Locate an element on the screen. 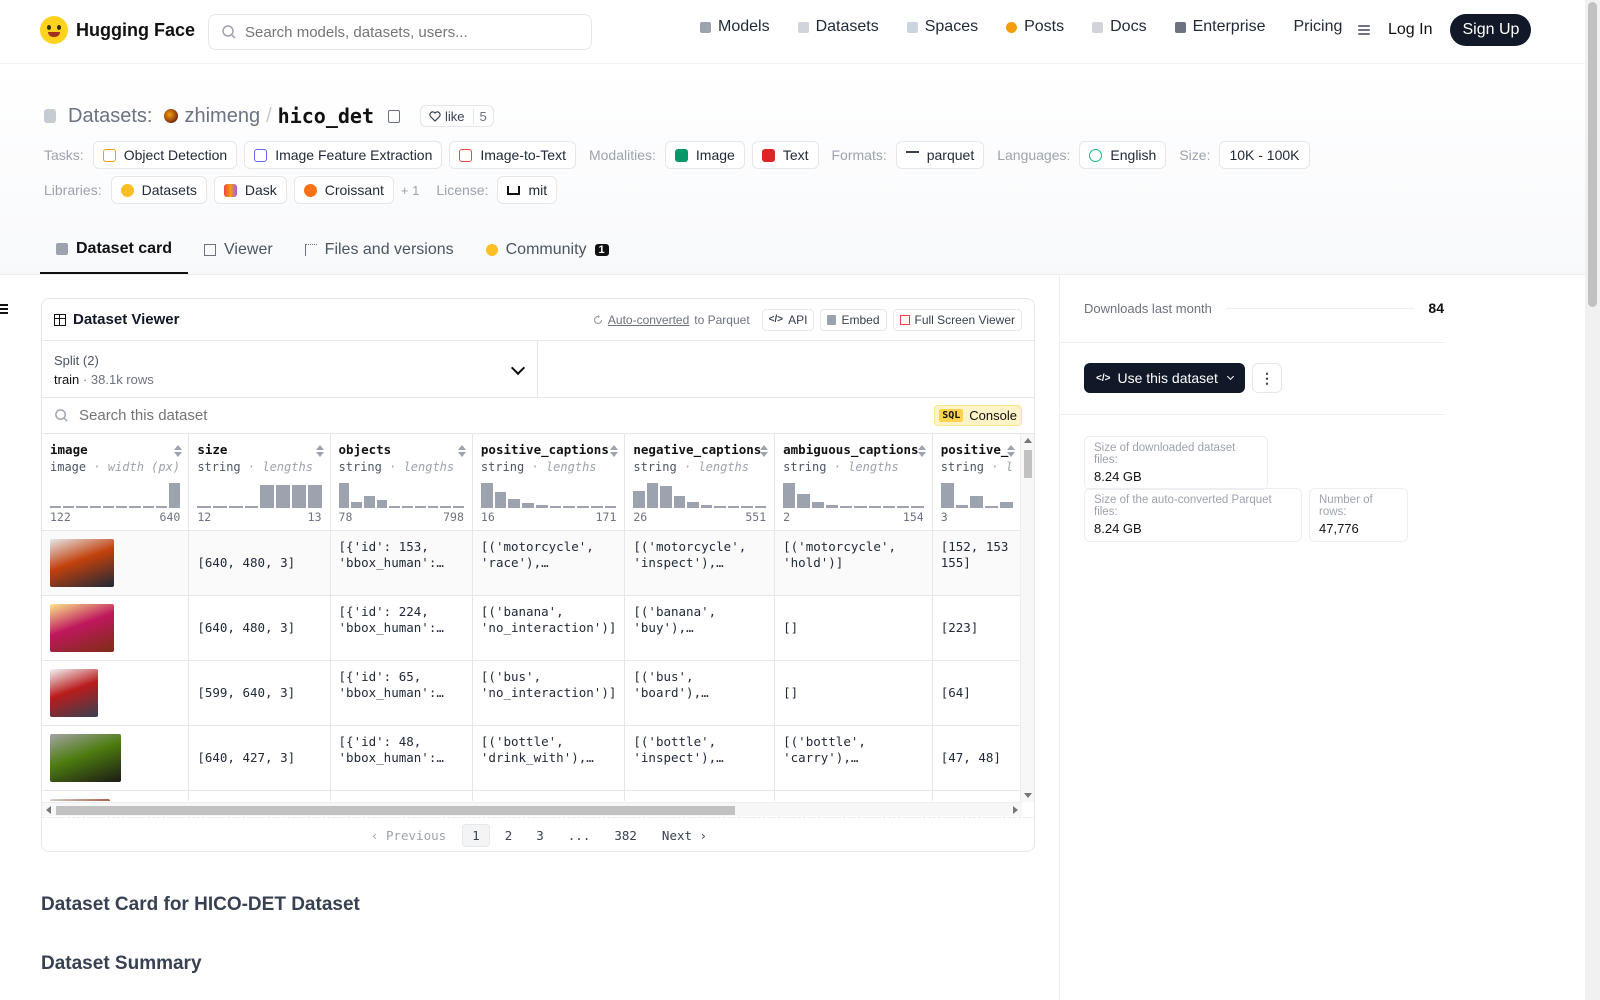 This screenshot has height=1000, width=1600. modality-tag-text: Text is located at coordinates (785, 155).